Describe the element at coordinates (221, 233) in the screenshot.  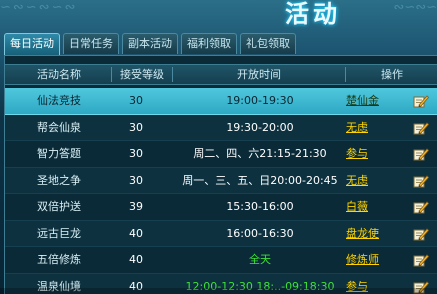
I see `table-row: 远古巨龙 40 16:00-16:30 盘龙使` at that location.